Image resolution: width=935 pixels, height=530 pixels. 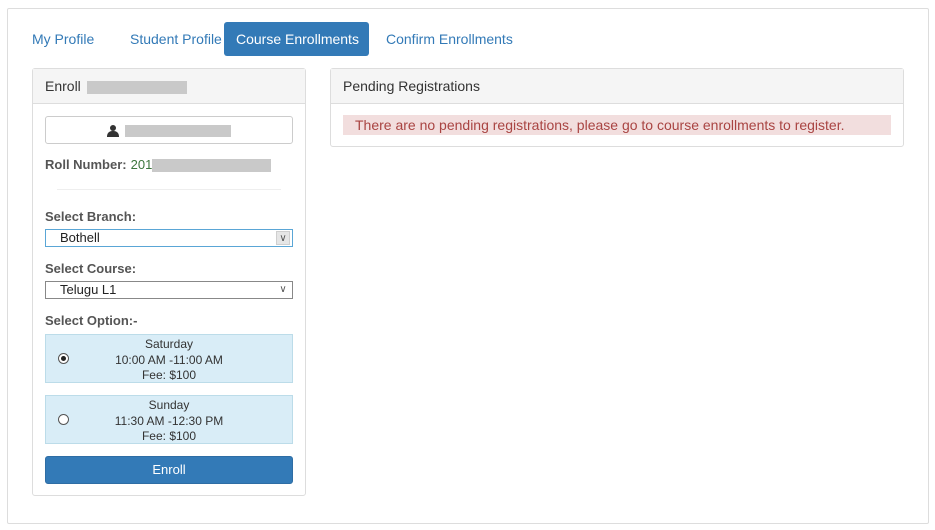 What do you see at coordinates (169, 344) in the screenshot?
I see `option-day: Saturday` at bounding box center [169, 344].